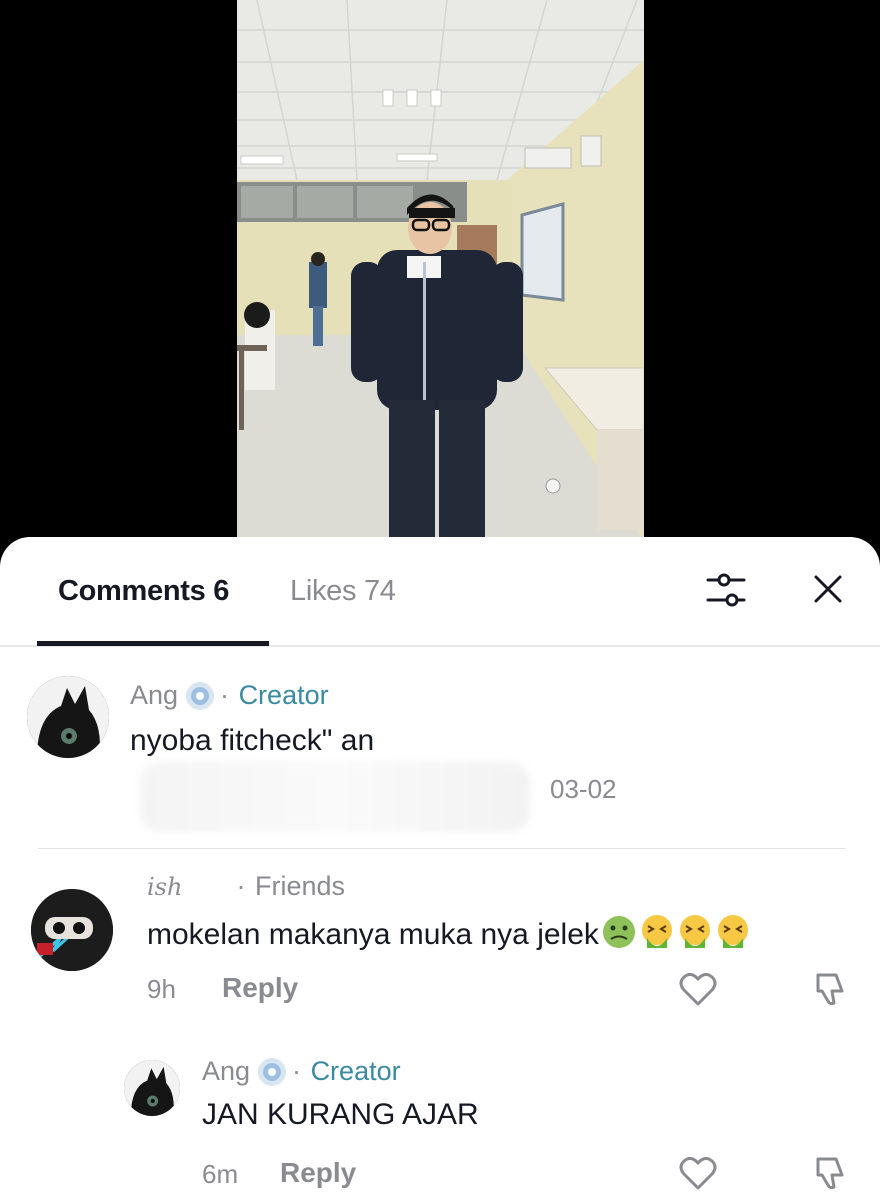  What do you see at coordinates (830, 1173) in the screenshot?
I see `thumbs-down-icon` at bounding box center [830, 1173].